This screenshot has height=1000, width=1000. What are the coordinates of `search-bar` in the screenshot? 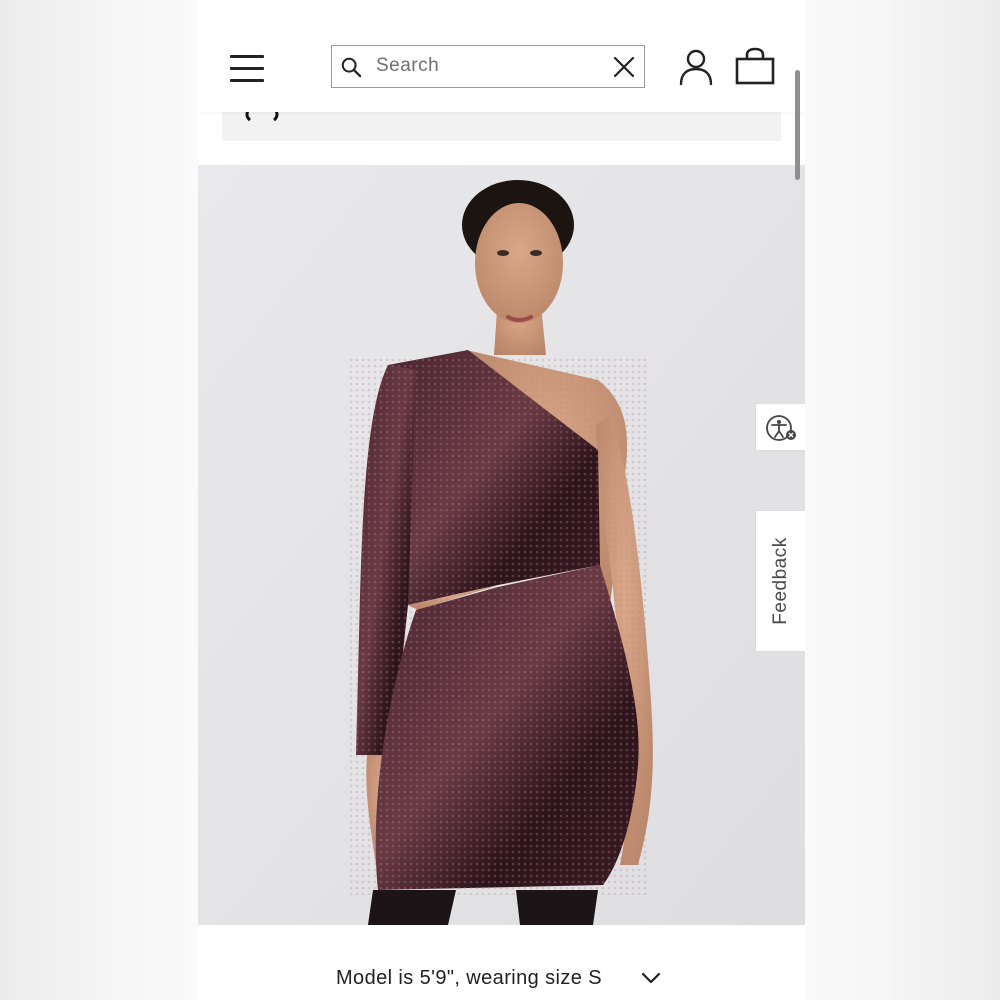 It's located at (488, 66).